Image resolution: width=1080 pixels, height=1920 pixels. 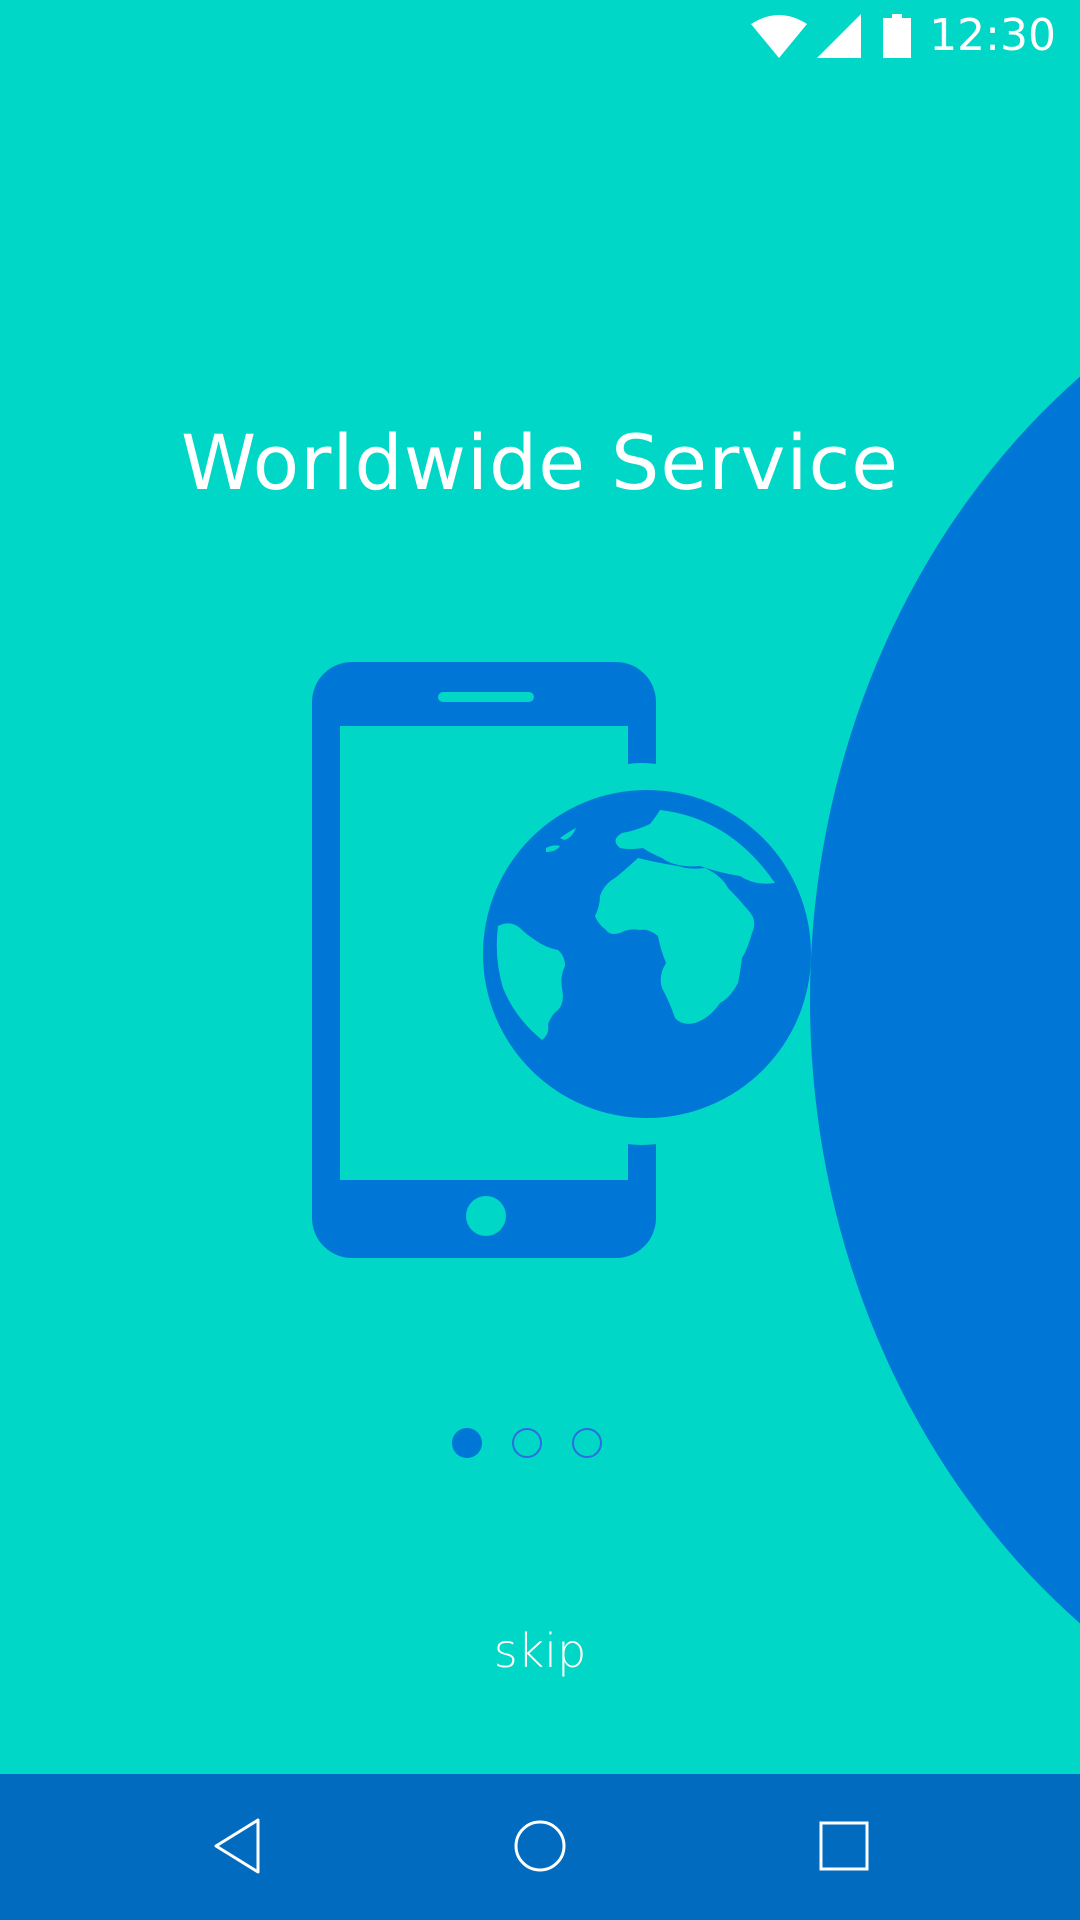 I want to click on status-time: 12:30, so click(x=992, y=35).